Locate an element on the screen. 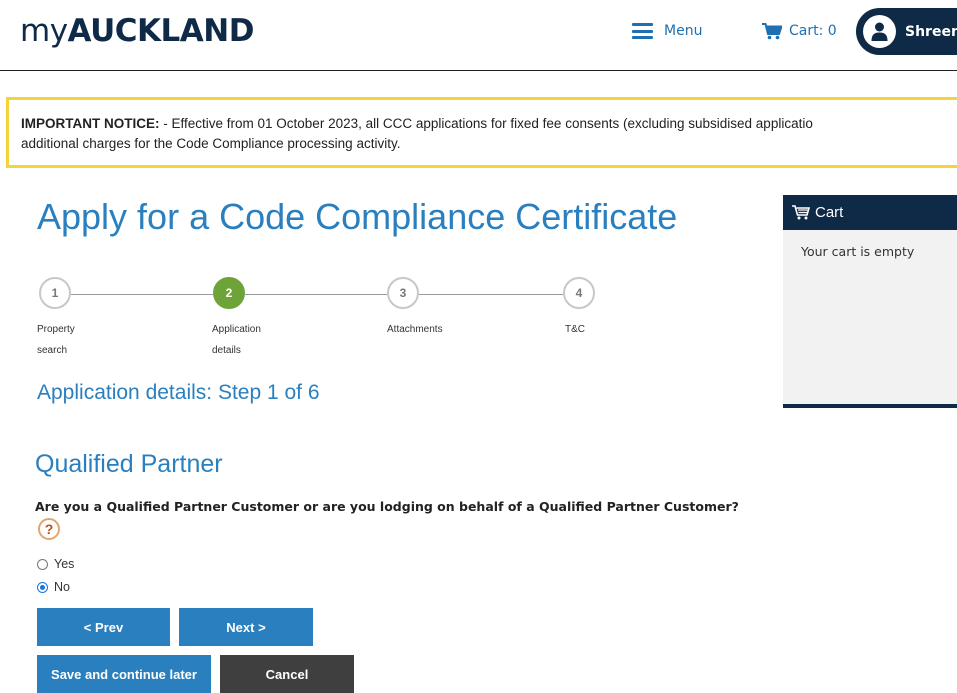 This screenshot has height=693, width=957. radio-yes-label: Yes is located at coordinates (64, 564).